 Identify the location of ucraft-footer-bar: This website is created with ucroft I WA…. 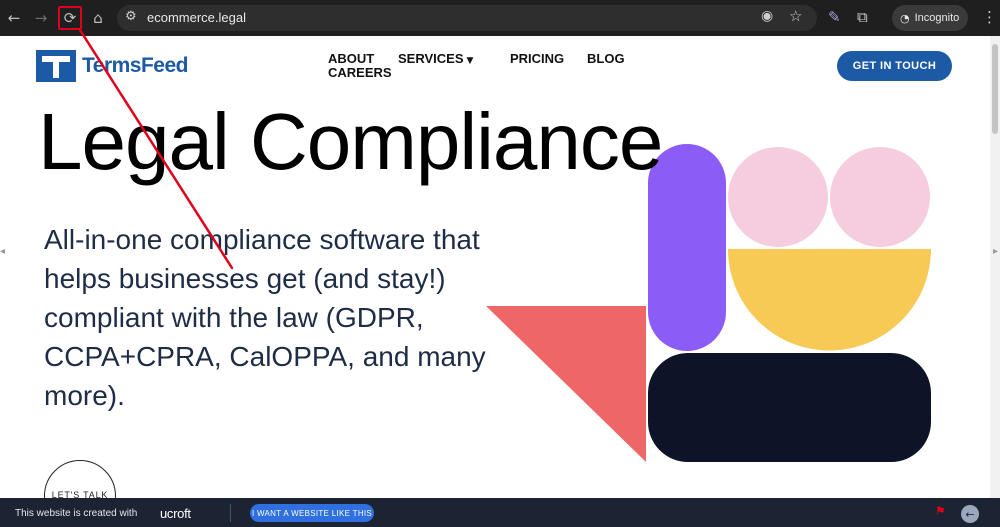
(500, 512).